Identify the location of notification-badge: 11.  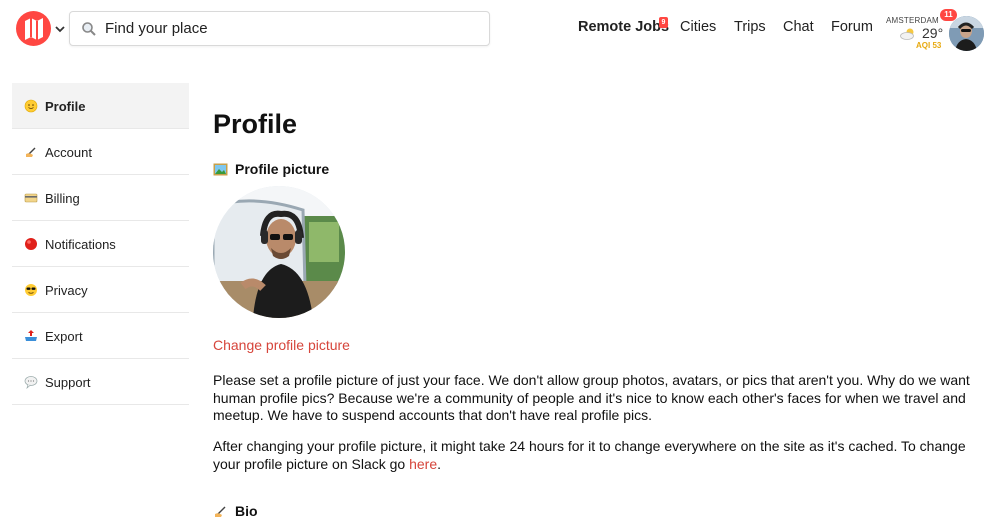
(948, 15).